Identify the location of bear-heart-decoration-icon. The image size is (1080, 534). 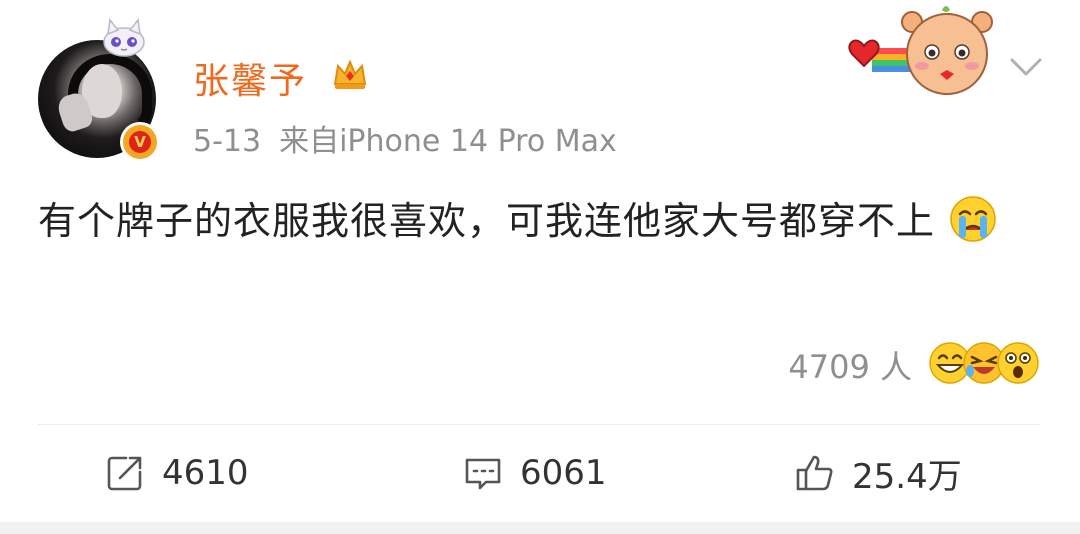
(920, 50).